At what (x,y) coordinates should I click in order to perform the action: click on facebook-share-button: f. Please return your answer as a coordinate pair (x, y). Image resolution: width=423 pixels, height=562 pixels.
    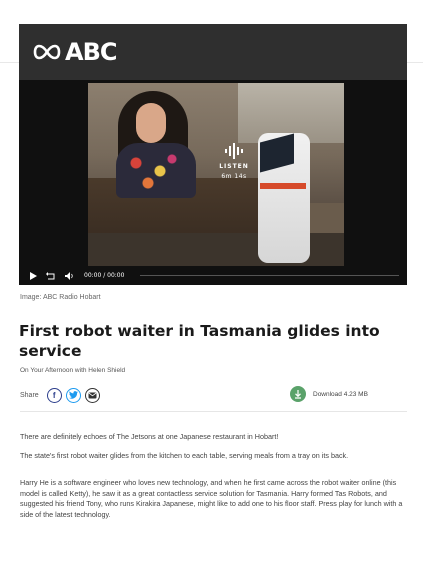
    Looking at the image, I should click on (54, 395).